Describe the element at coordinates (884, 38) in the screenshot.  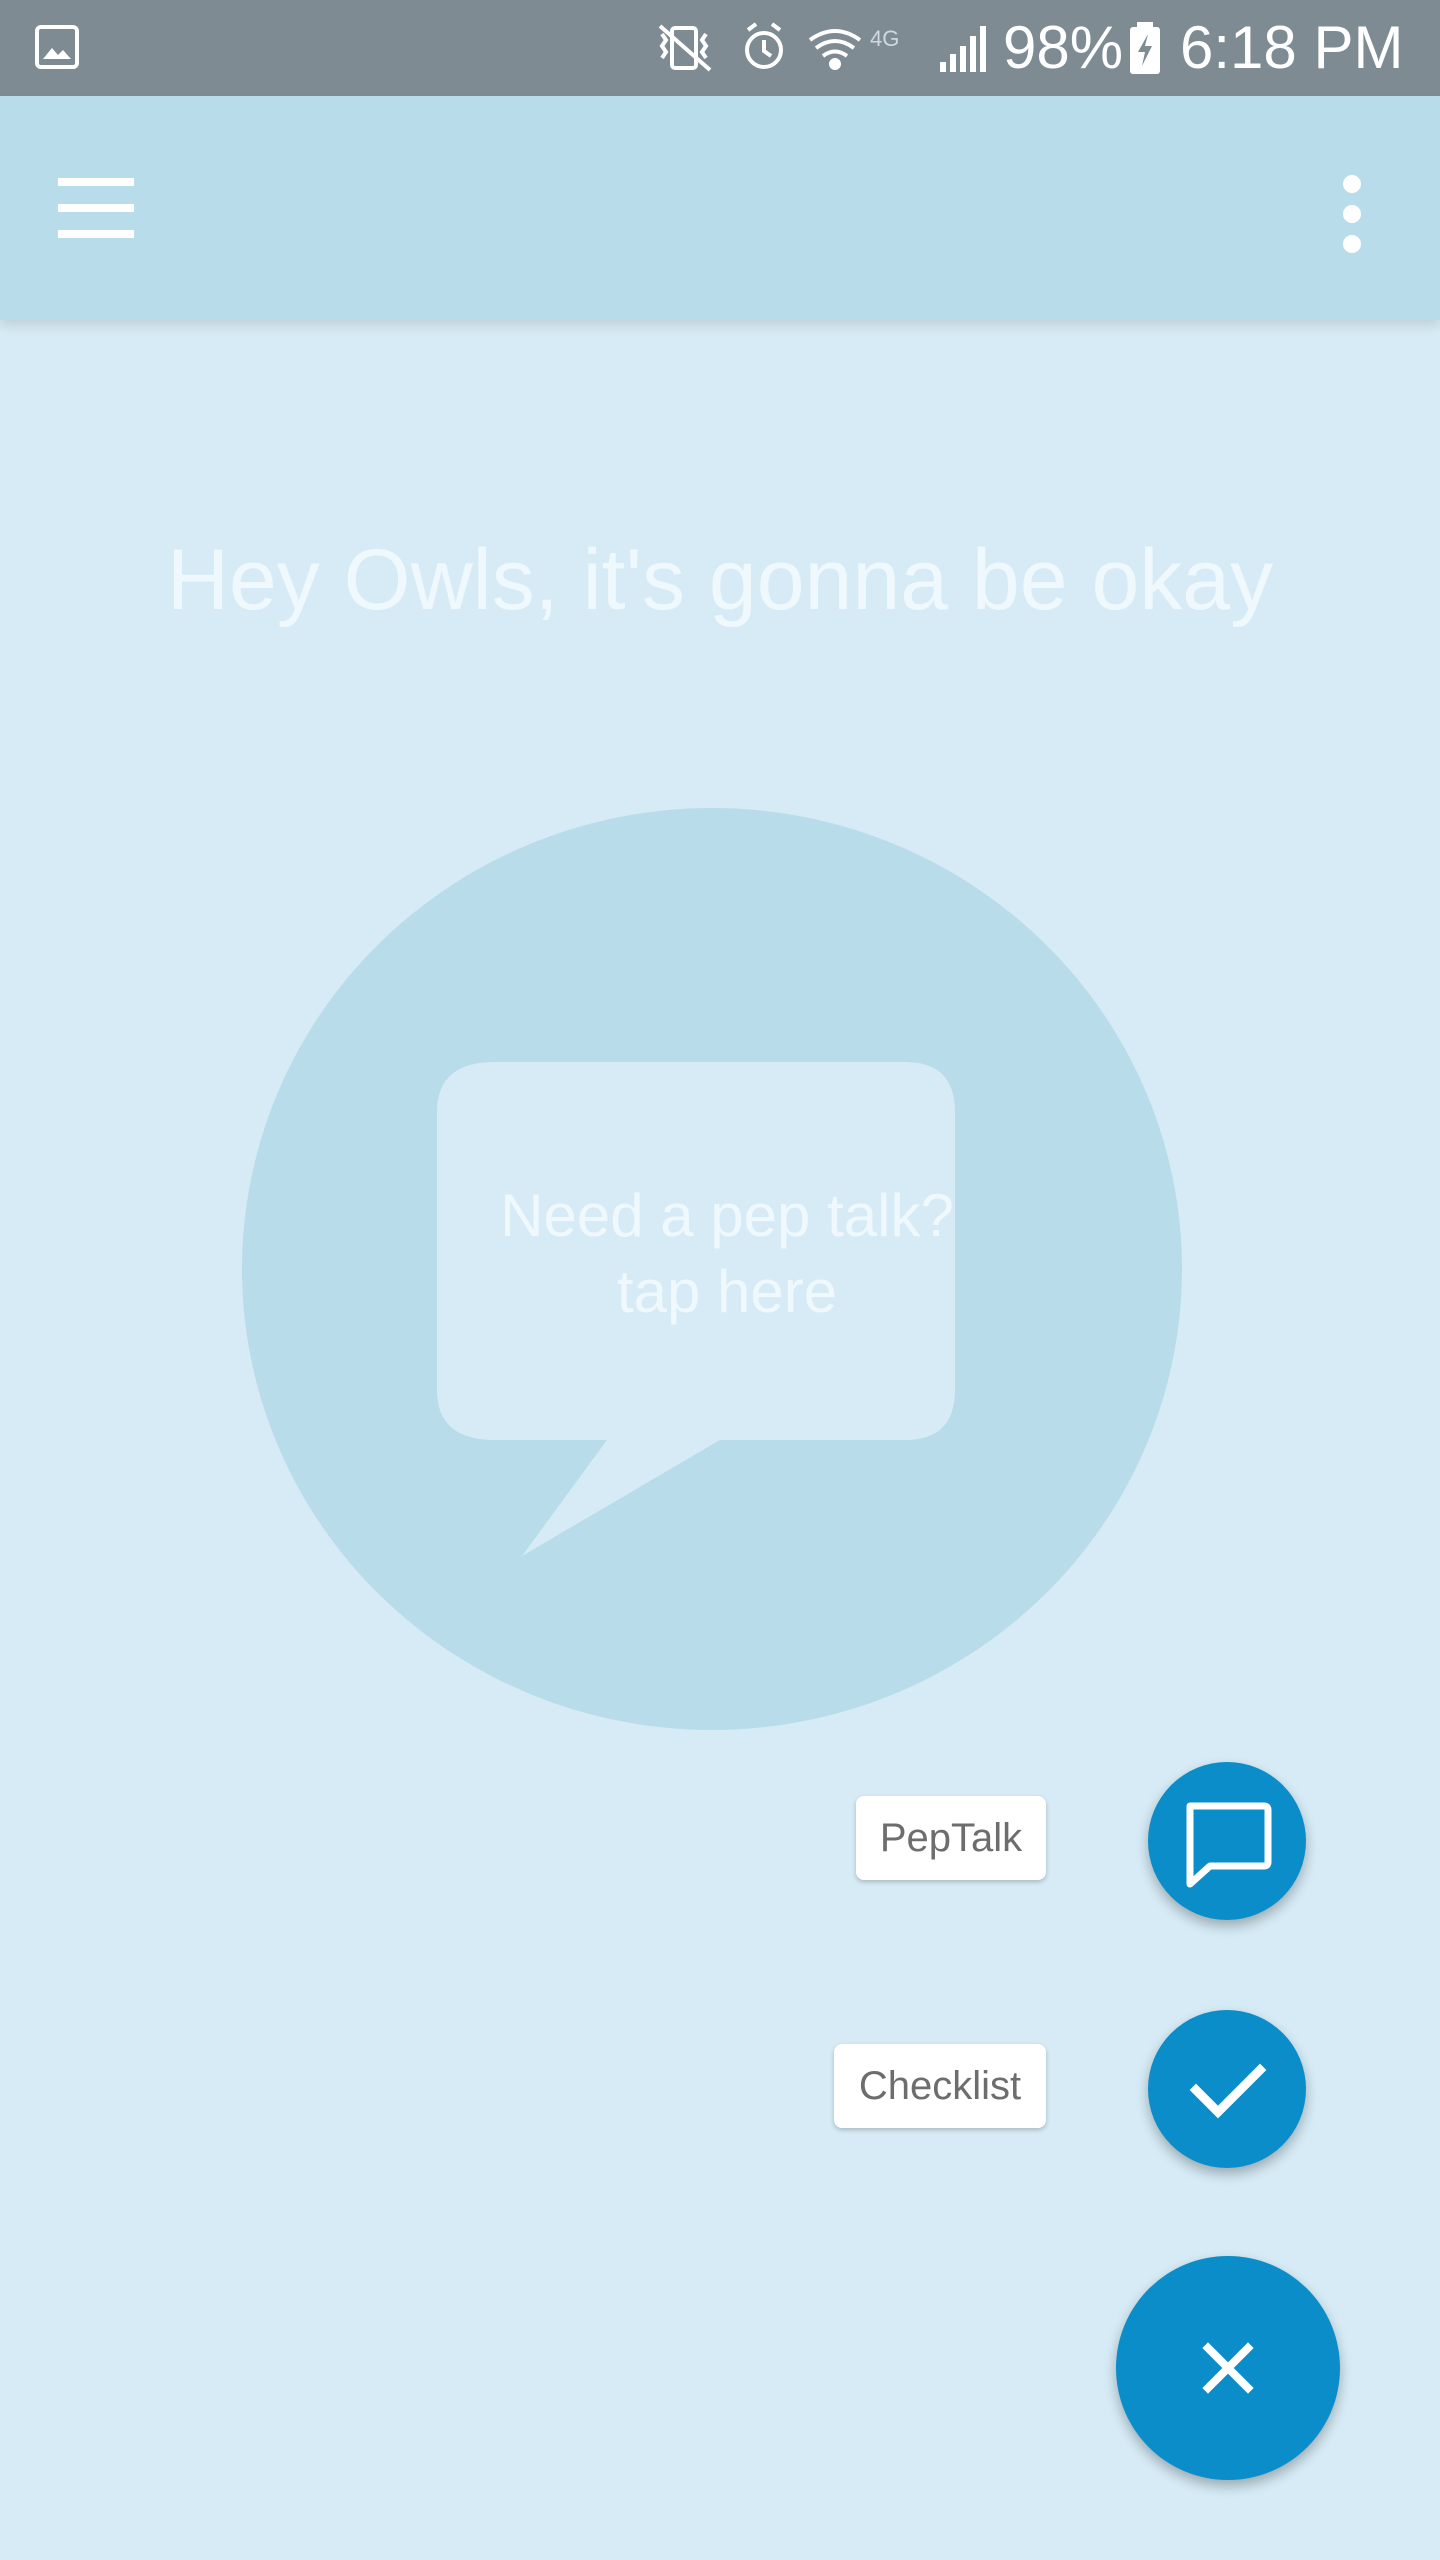
I see `4g-icon: 4G` at that location.